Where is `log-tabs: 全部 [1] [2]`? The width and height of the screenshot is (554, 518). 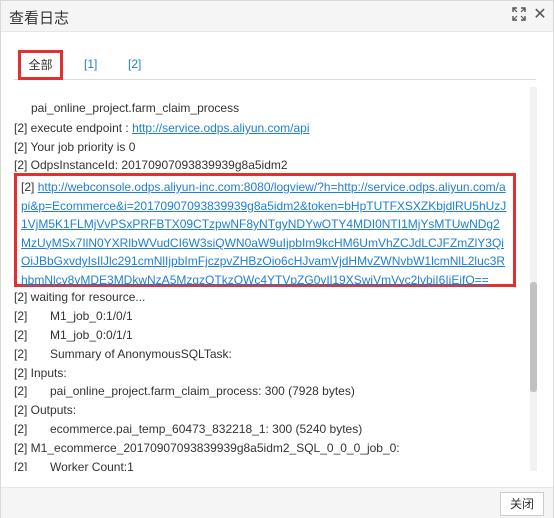
log-tabs: 全部 [1] [2] is located at coordinates (275, 65).